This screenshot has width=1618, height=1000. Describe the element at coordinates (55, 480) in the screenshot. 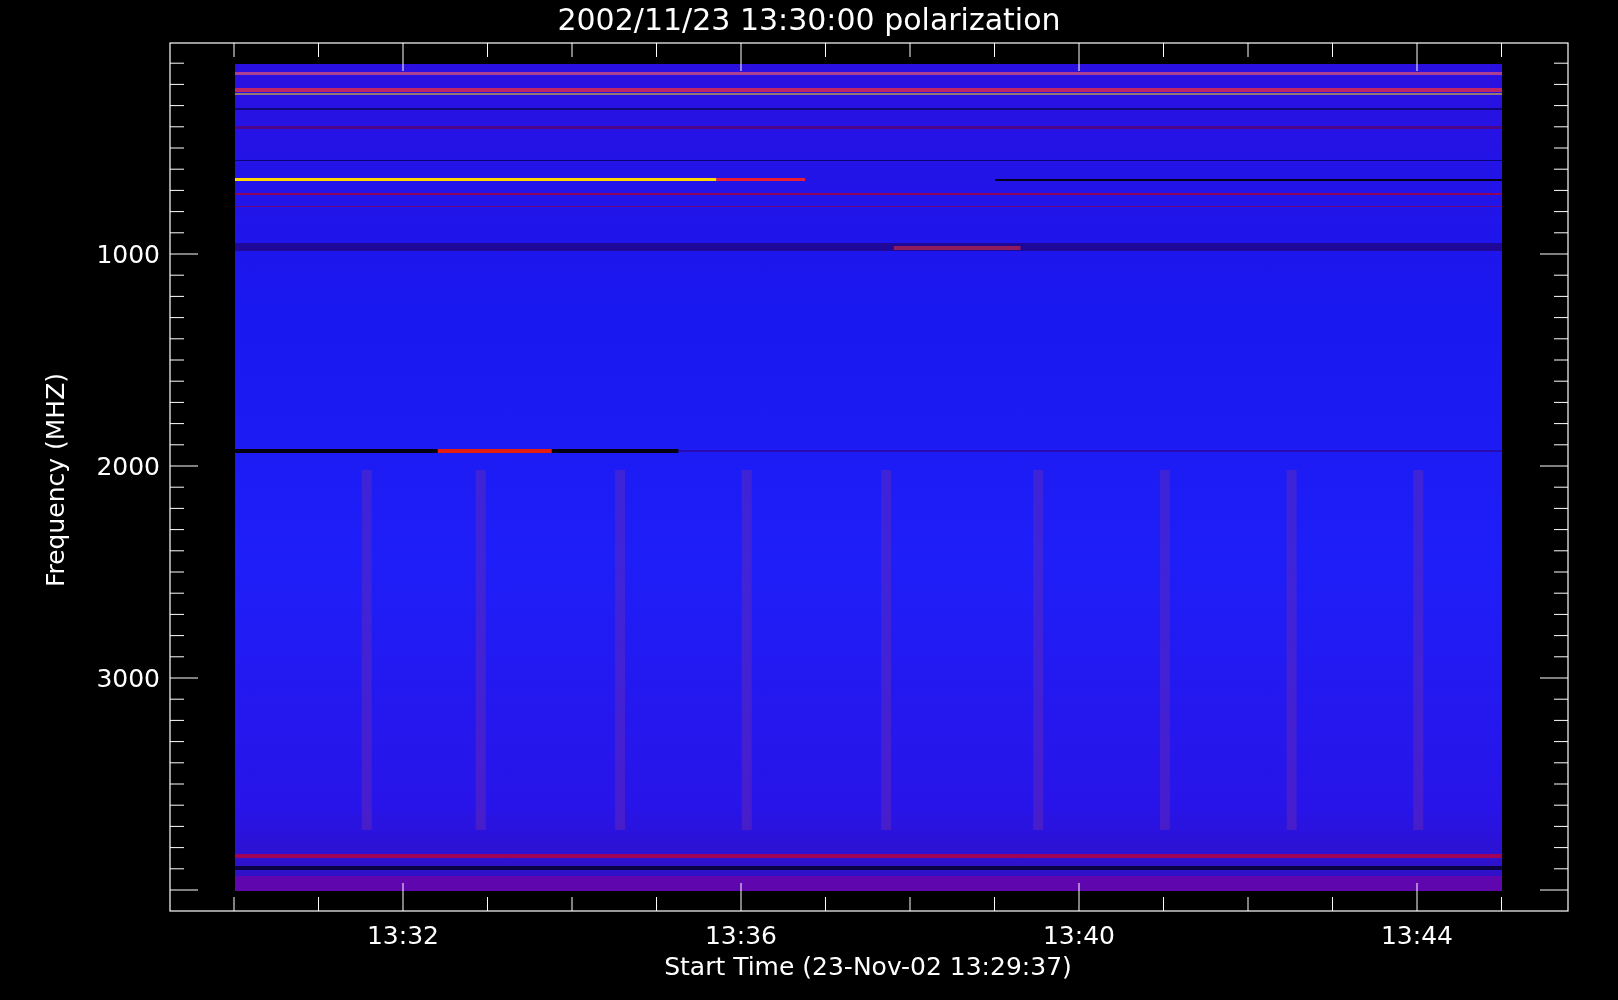

I see `y-axis-label: Frequency (MHZ)` at that location.